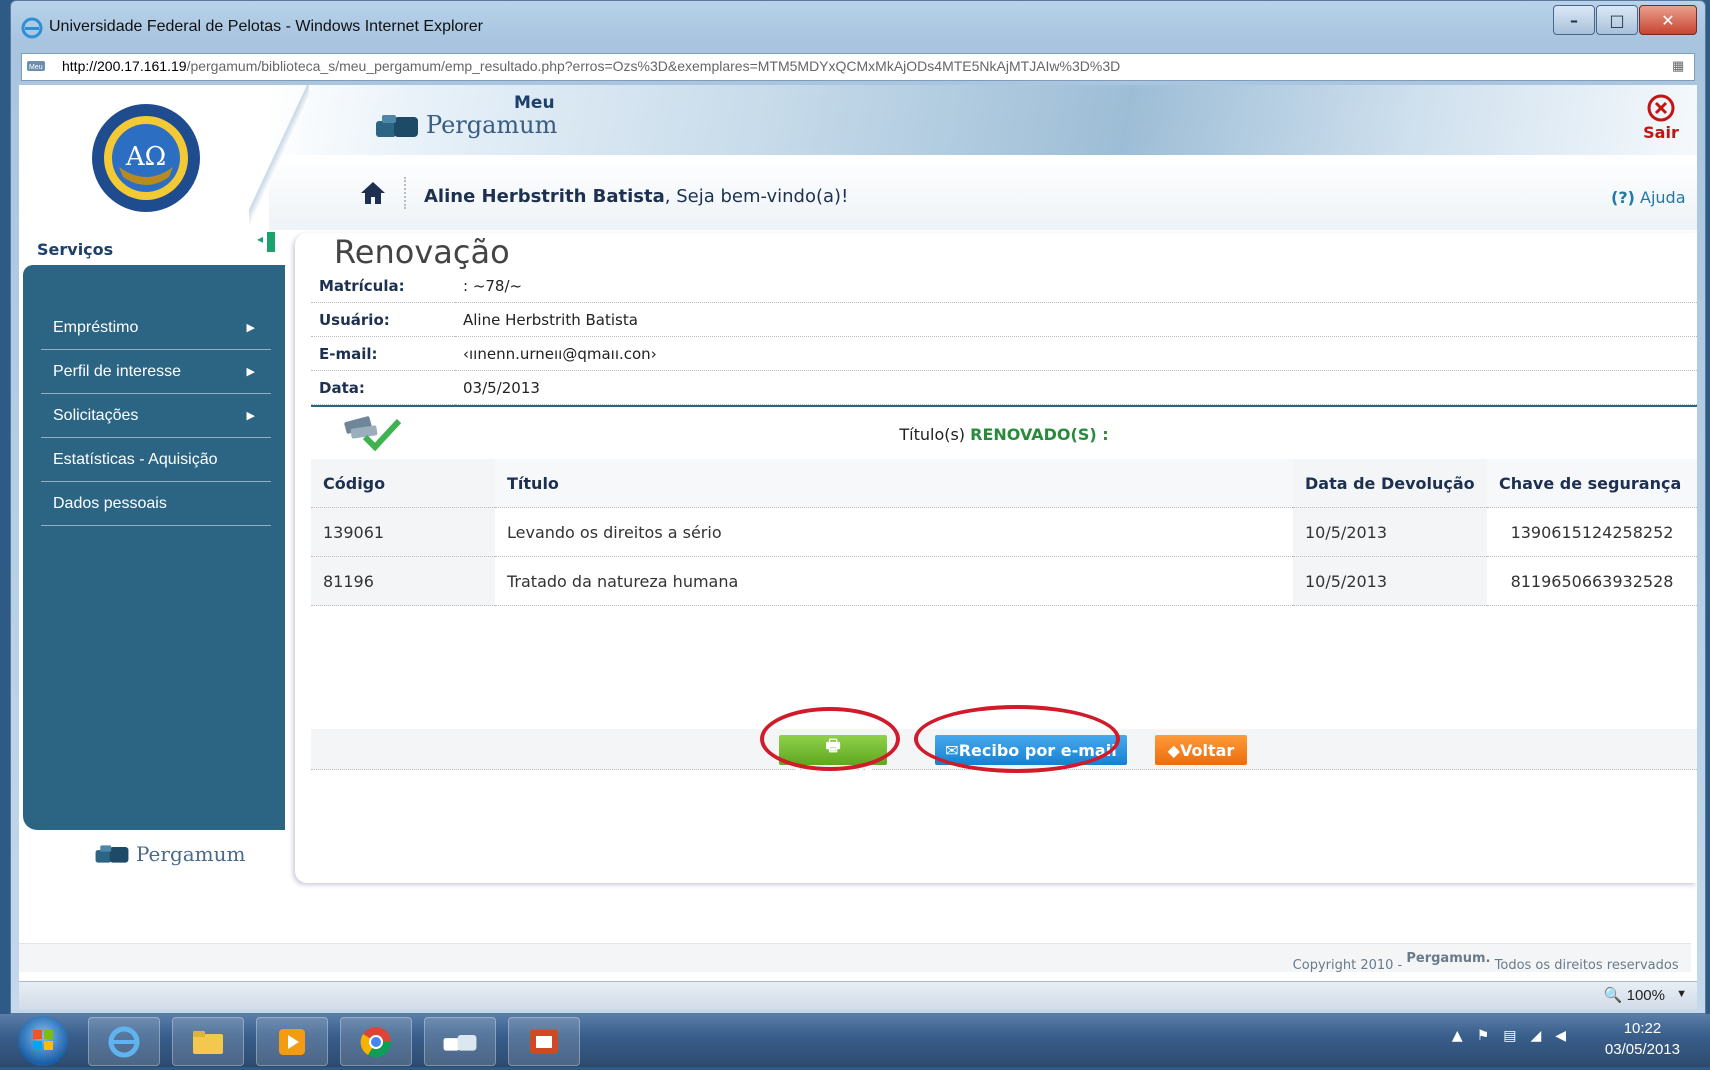 The height and width of the screenshot is (1070, 1710). I want to click on sidebar-footer-logo: Pergamum, so click(171, 856).